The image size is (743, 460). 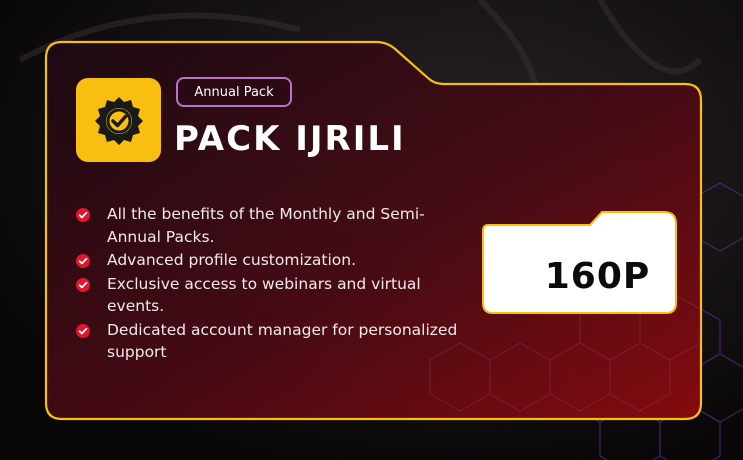 I want to click on price-label: 160P, so click(x=597, y=276).